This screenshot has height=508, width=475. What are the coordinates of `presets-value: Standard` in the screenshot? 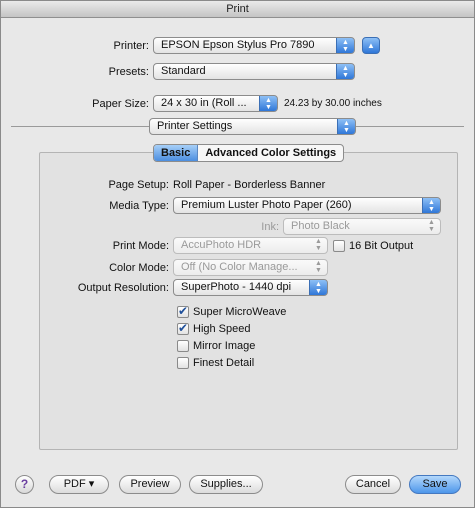 It's located at (183, 71).